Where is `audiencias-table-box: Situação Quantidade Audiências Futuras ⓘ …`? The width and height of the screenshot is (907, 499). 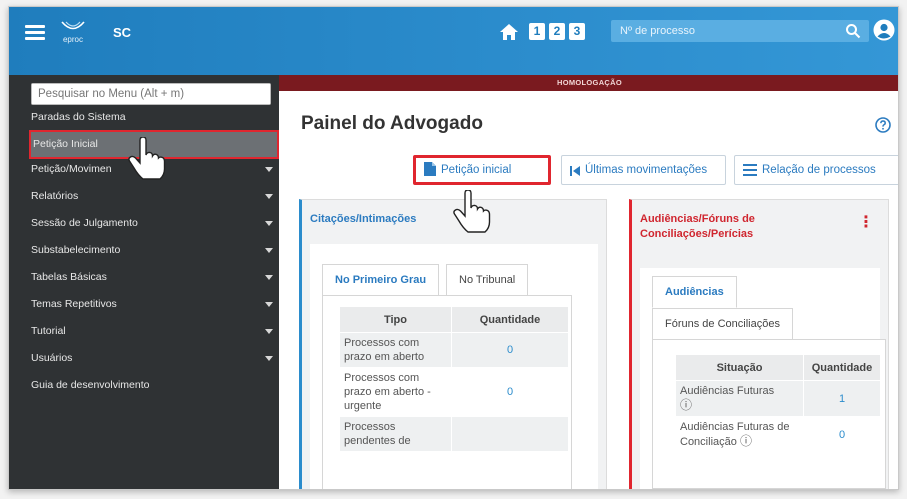
audiencias-table-box: Situação Quantidade Audiências Futuras ⓘ … is located at coordinates (769, 414).